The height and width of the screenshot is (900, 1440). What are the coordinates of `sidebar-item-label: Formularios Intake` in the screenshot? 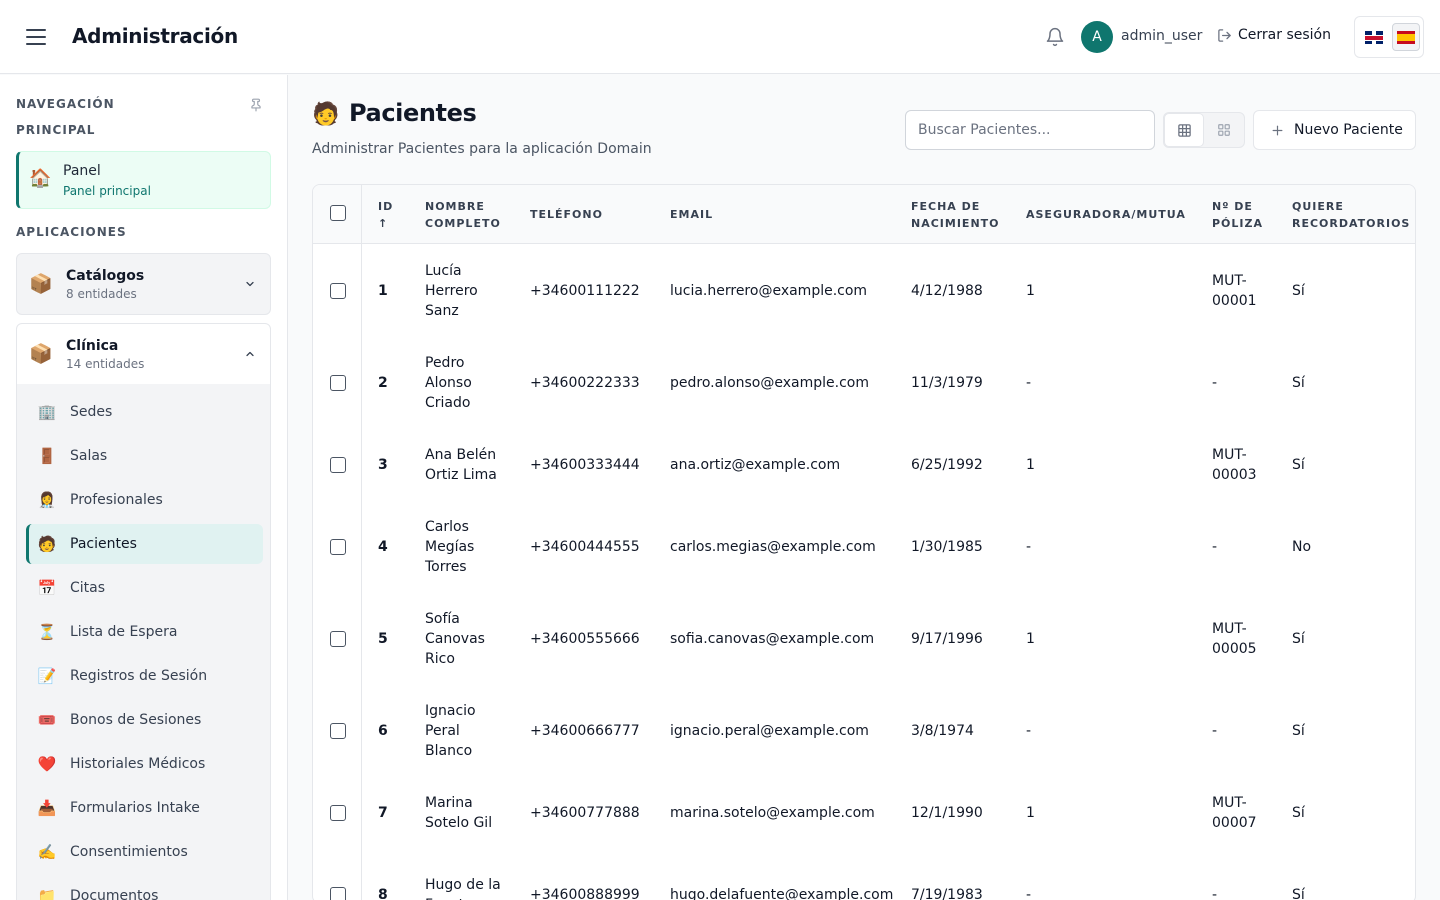 It's located at (135, 808).